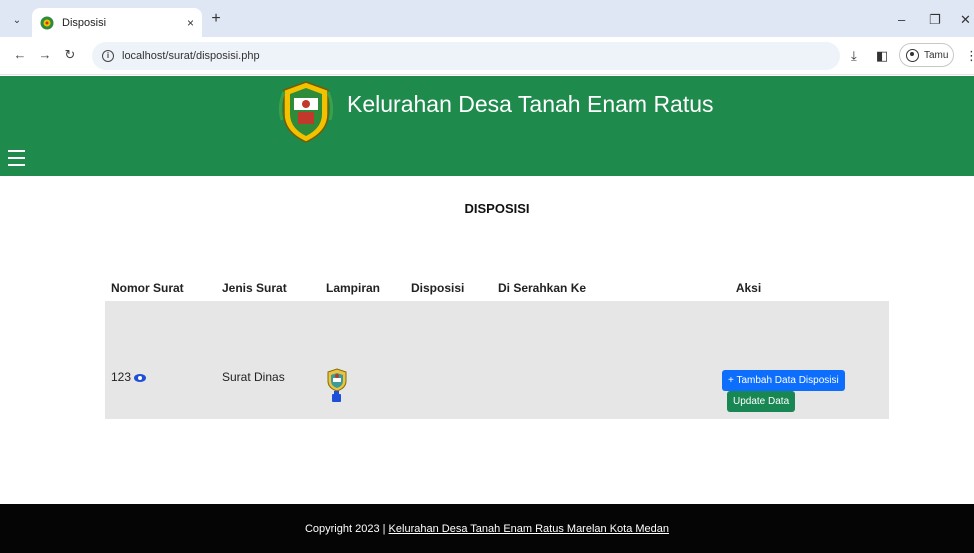 This screenshot has height=553, width=974. I want to click on jenis-surat-cell: Surat Dinas, so click(268, 389).